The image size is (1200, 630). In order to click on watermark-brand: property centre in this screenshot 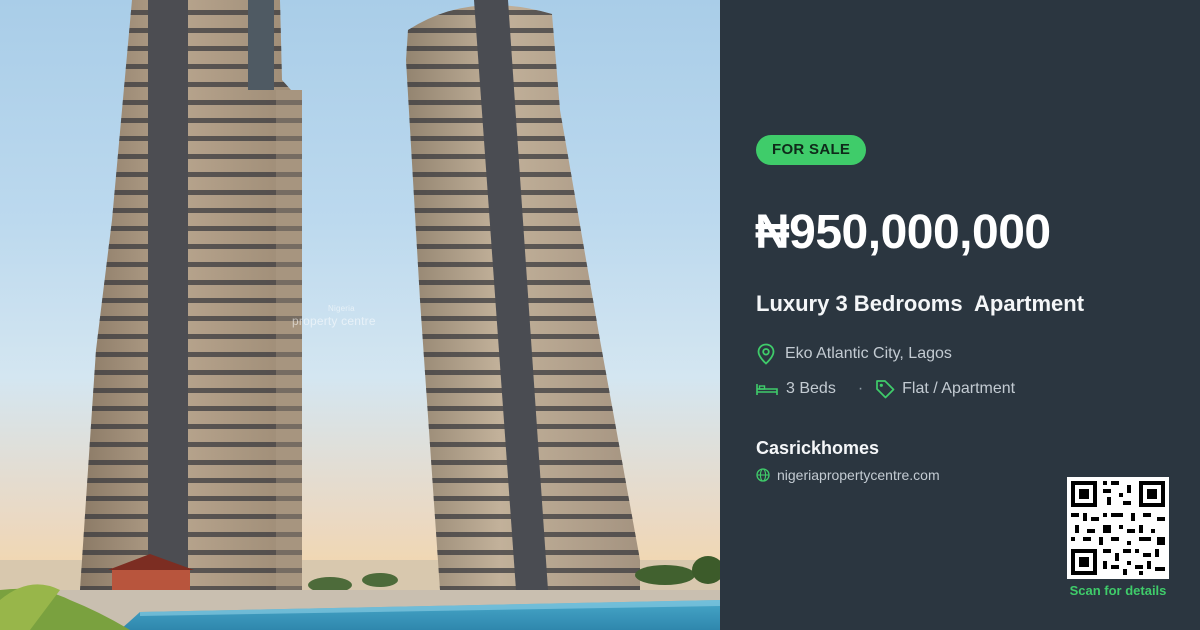, I will do `click(334, 321)`.